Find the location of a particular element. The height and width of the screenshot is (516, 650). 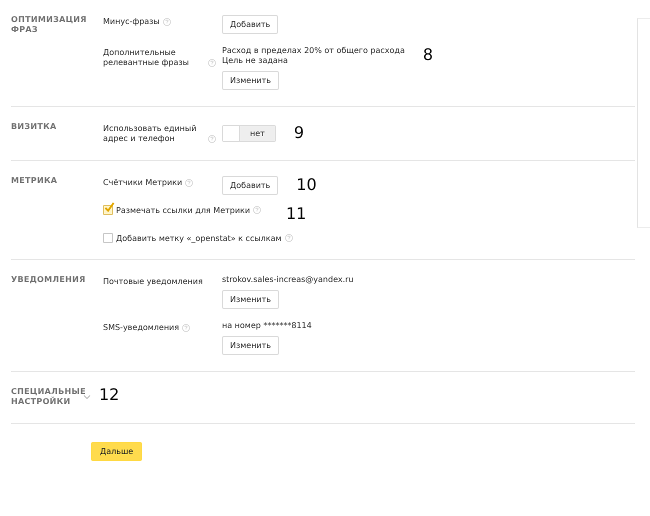

section-title: ВИЗИТКА is located at coordinates (34, 127).